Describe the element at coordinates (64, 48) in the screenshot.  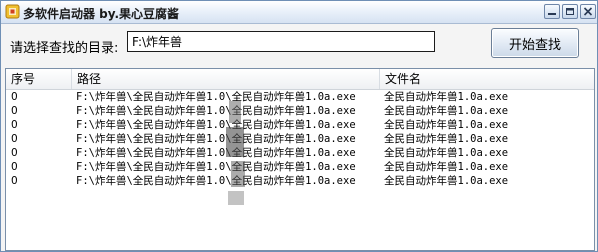
I see `directory-label: 请选择查找的目录:` at that location.